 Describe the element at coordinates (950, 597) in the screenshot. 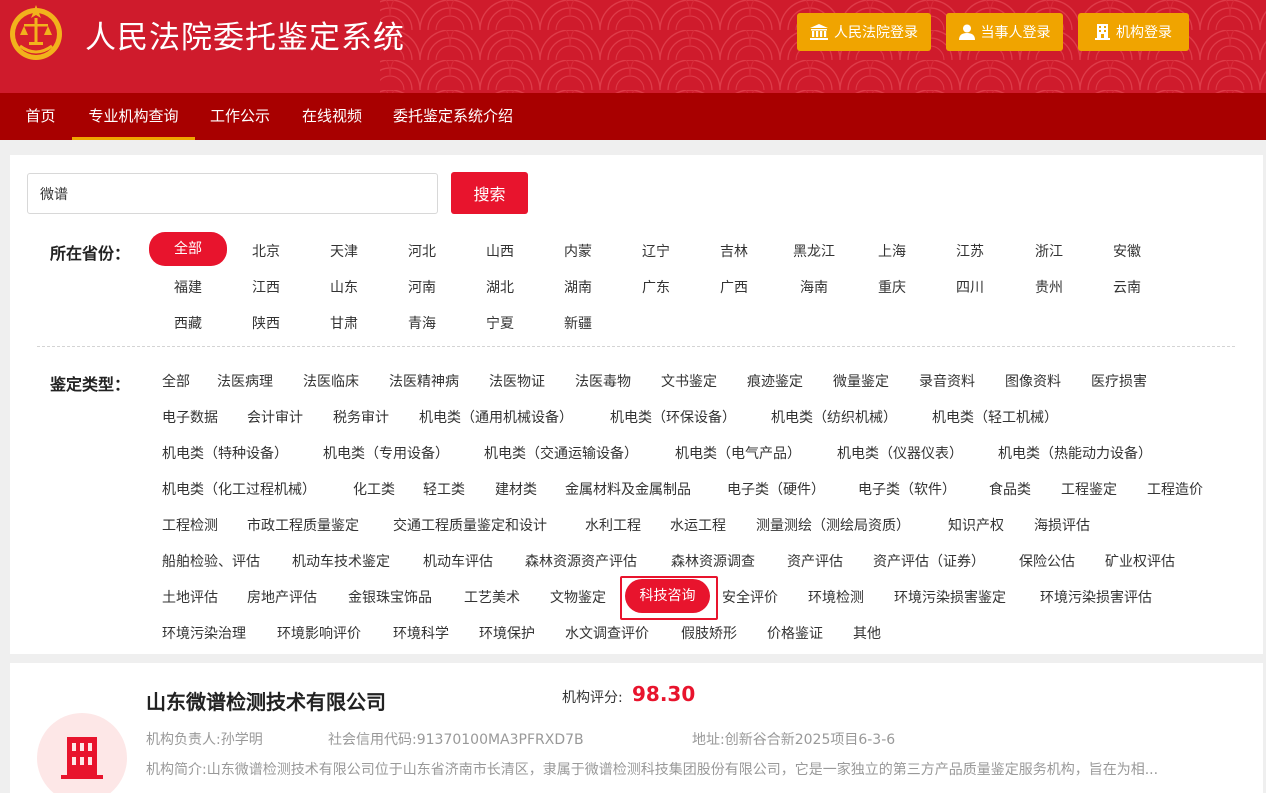

I see `type-option: 环境污染损害鉴定` at that location.